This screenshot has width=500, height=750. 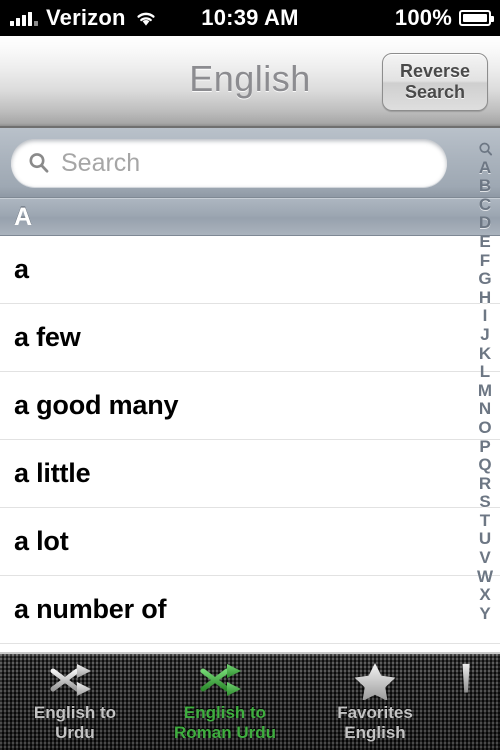 What do you see at coordinates (485, 186) in the screenshot?
I see `index-letter: B` at bounding box center [485, 186].